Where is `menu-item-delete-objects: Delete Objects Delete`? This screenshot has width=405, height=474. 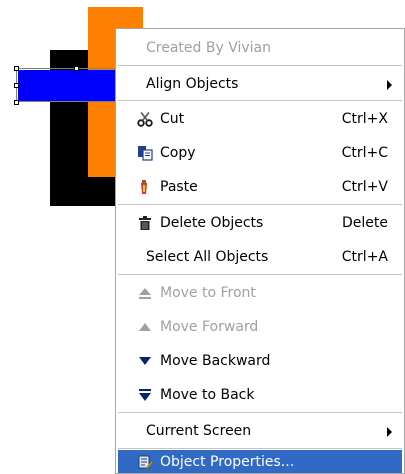
menu-item-delete-objects: Delete Objects Delete is located at coordinates (260, 223).